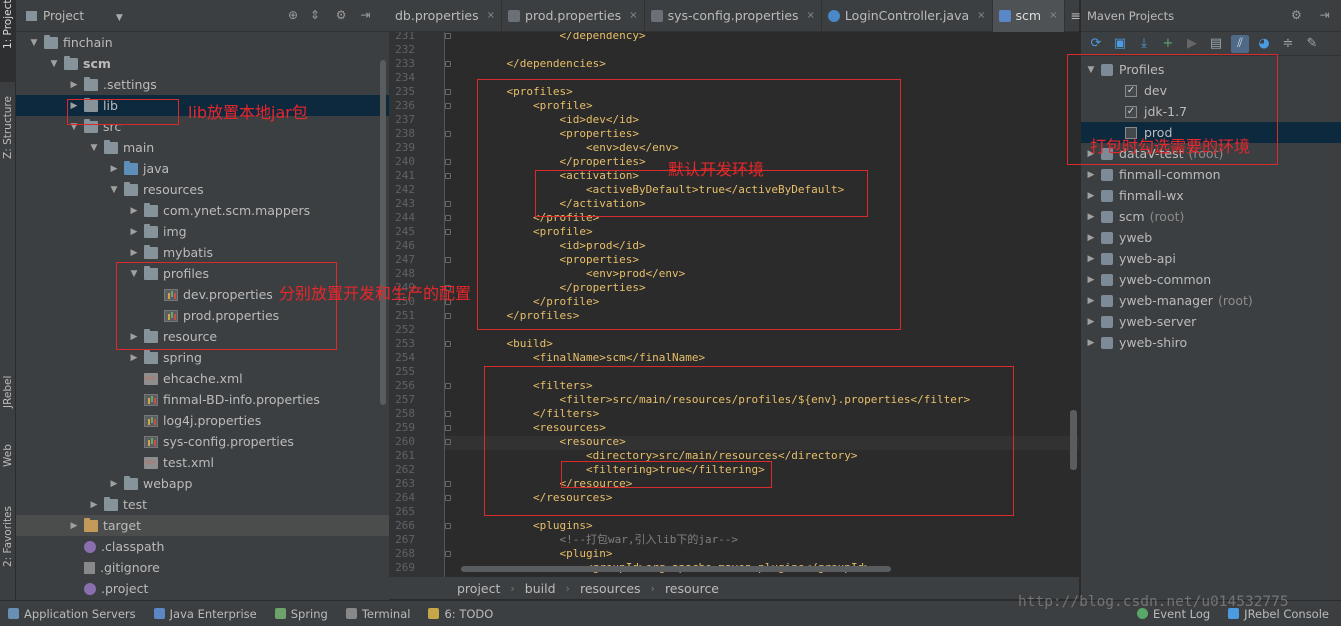 Image resolution: width=1341 pixels, height=626 pixels. What do you see at coordinates (907, 16) in the screenshot?
I see `editor-tab: LoginController.java ×` at bounding box center [907, 16].